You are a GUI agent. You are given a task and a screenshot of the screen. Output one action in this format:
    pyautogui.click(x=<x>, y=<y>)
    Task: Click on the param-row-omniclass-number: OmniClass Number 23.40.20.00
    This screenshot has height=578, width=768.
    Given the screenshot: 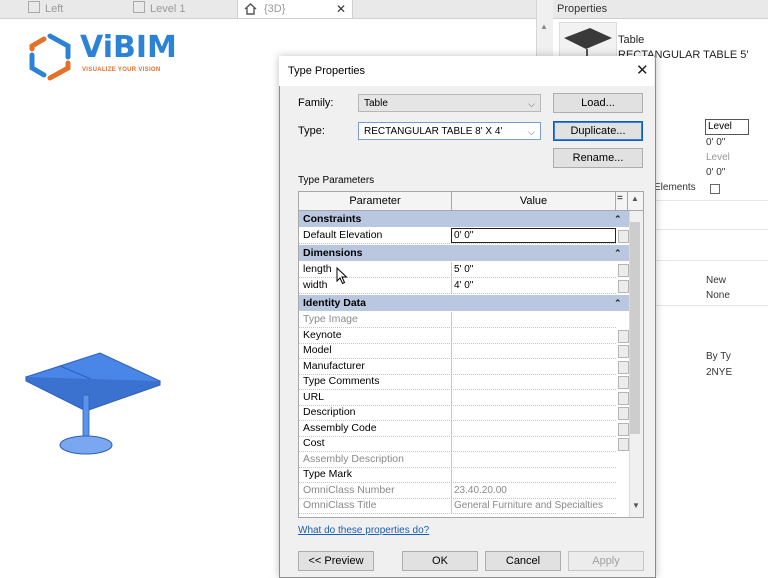 What is the action you would take?
    pyautogui.click(x=457, y=491)
    